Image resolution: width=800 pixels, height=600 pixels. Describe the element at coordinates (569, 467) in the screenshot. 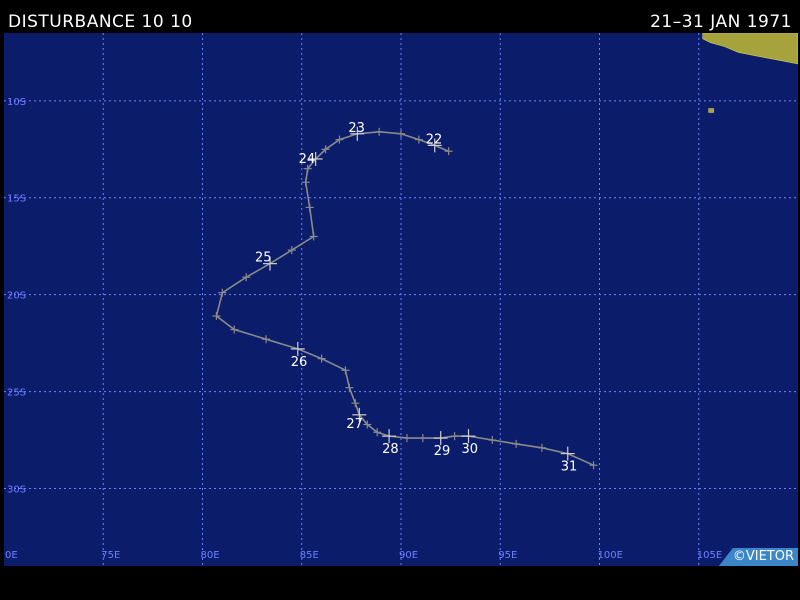

I see `day-label: 31` at that location.